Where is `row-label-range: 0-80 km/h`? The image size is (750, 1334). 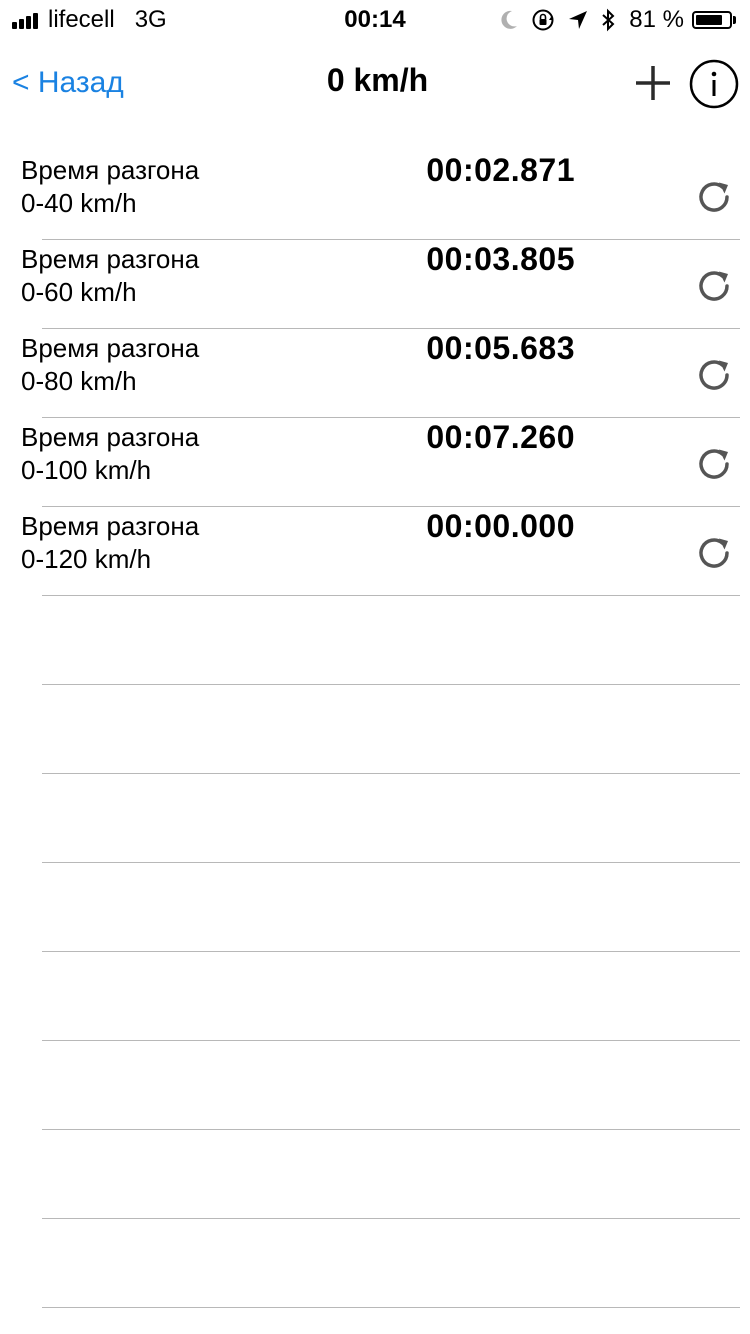
row-label-range: 0-80 km/h is located at coordinates (79, 381).